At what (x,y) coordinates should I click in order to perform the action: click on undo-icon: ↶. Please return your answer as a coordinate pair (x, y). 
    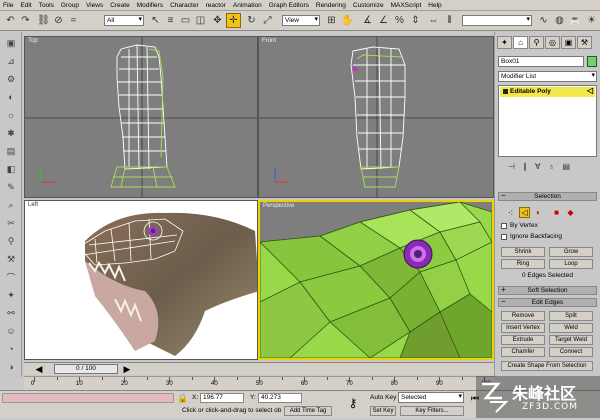
    Looking at the image, I should click on (10, 20).